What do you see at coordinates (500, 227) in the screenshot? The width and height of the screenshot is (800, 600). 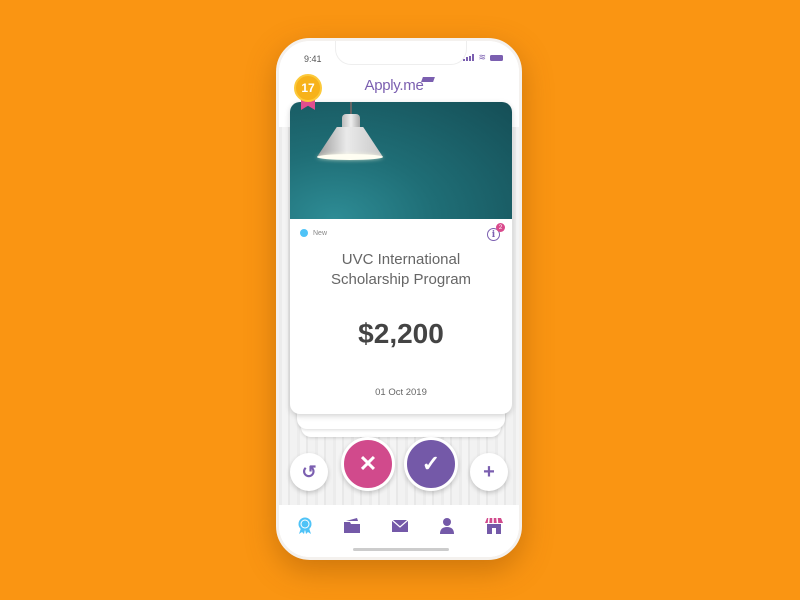 I see `info-count-badge: 2` at bounding box center [500, 227].